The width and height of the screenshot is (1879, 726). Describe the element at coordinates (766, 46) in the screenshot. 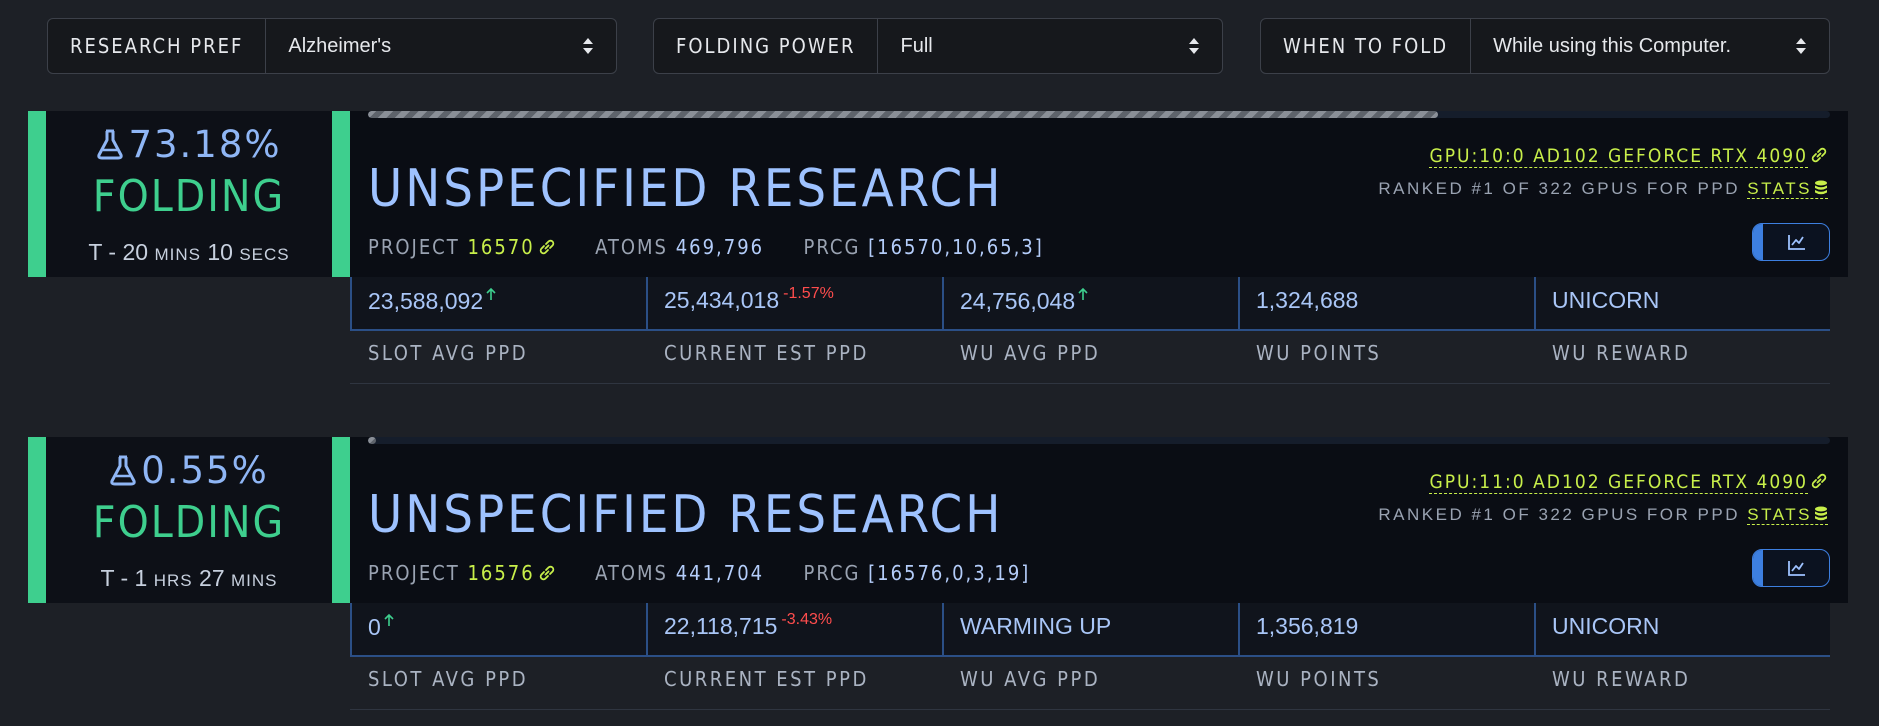

I see `folding-power-label: FOLDING POWER` at that location.